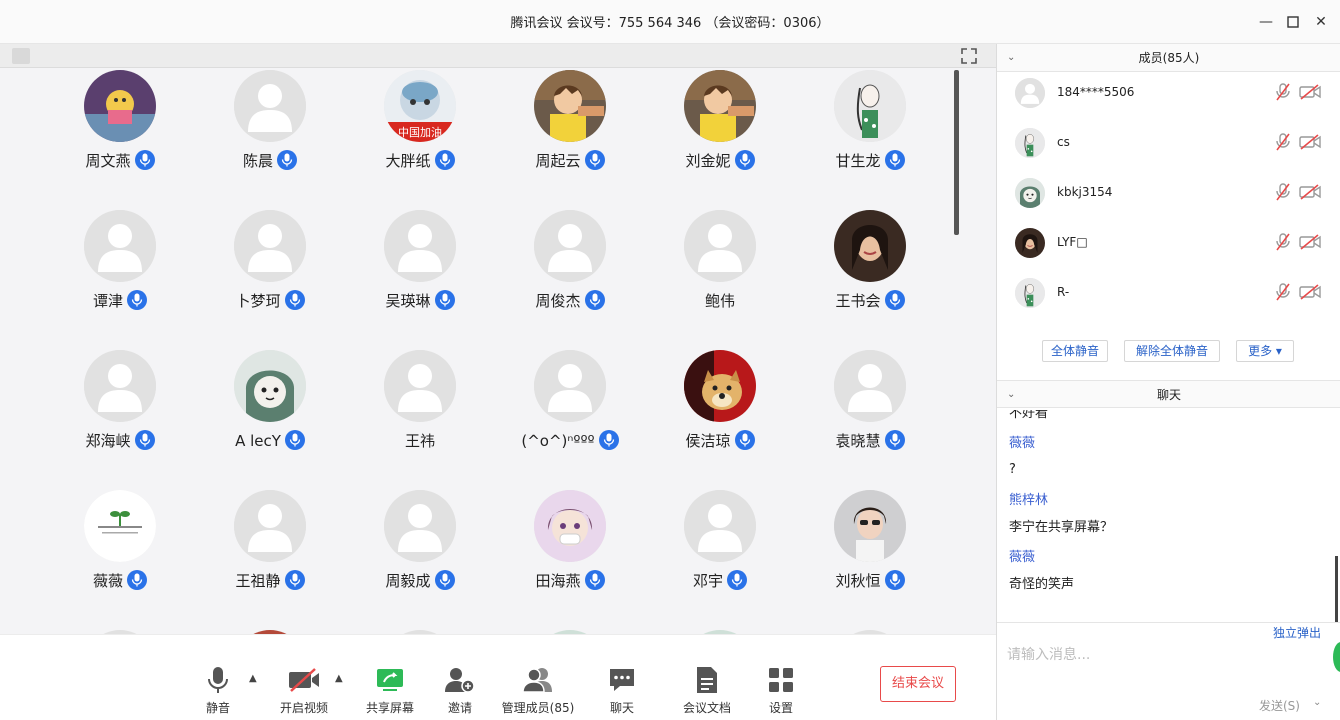  What do you see at coordinates (460, 689) in the screenshot?
I see `invite-button: 邀请` at bounding box center [460, 689].